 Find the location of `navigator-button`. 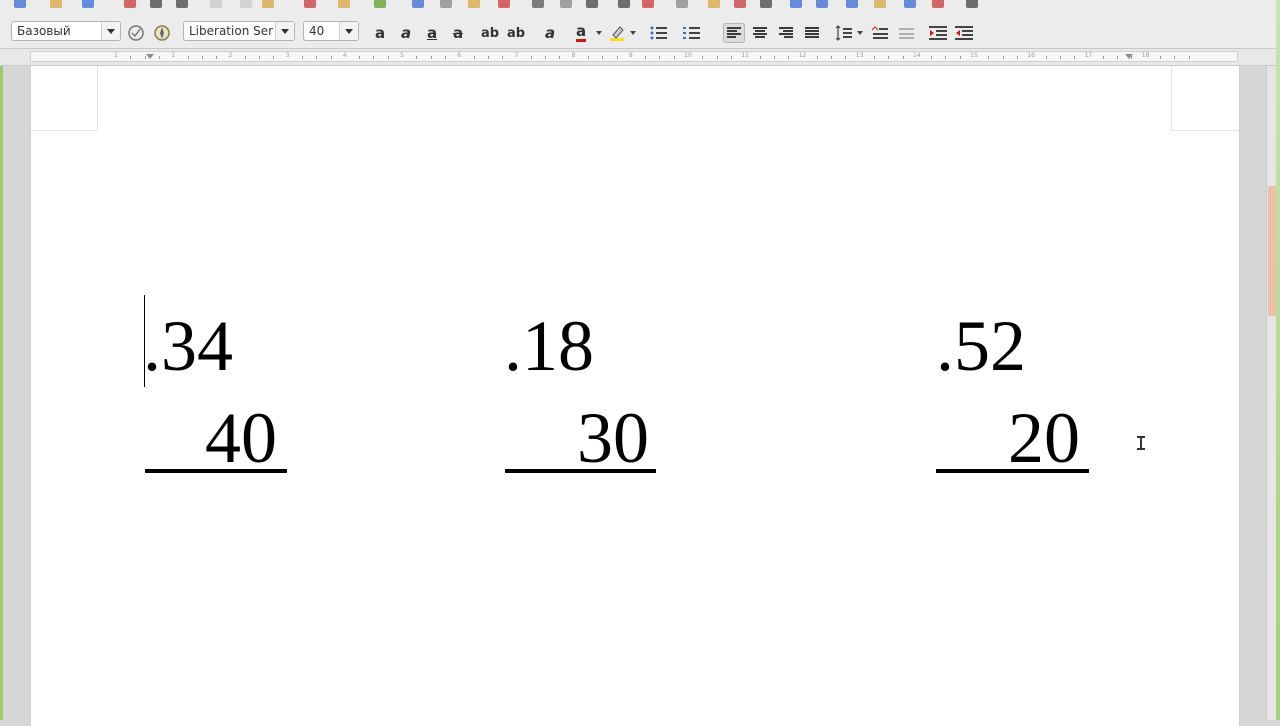

navigator-button is located at coordinates (162, 33).